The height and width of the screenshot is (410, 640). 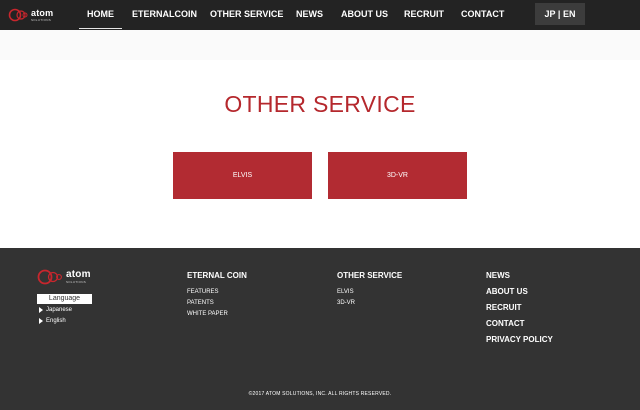 What do you see at coordinates (76, 282) in the screenshot?
I see `footer-logo-subtext: SOLUTIONS` at bounding box center [76, 282].